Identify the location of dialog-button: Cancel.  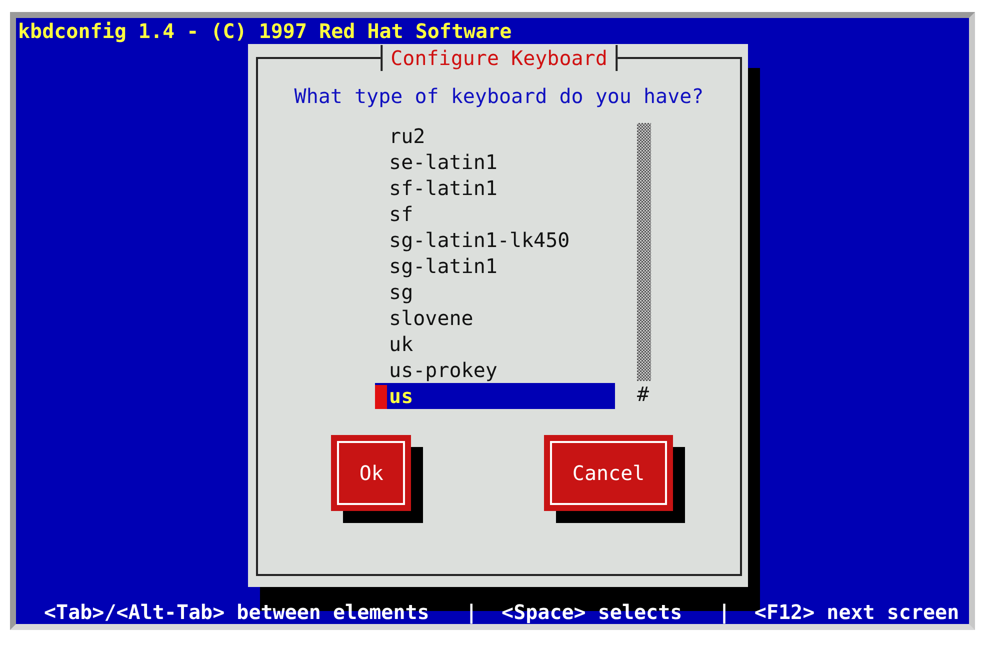
(608, 473).